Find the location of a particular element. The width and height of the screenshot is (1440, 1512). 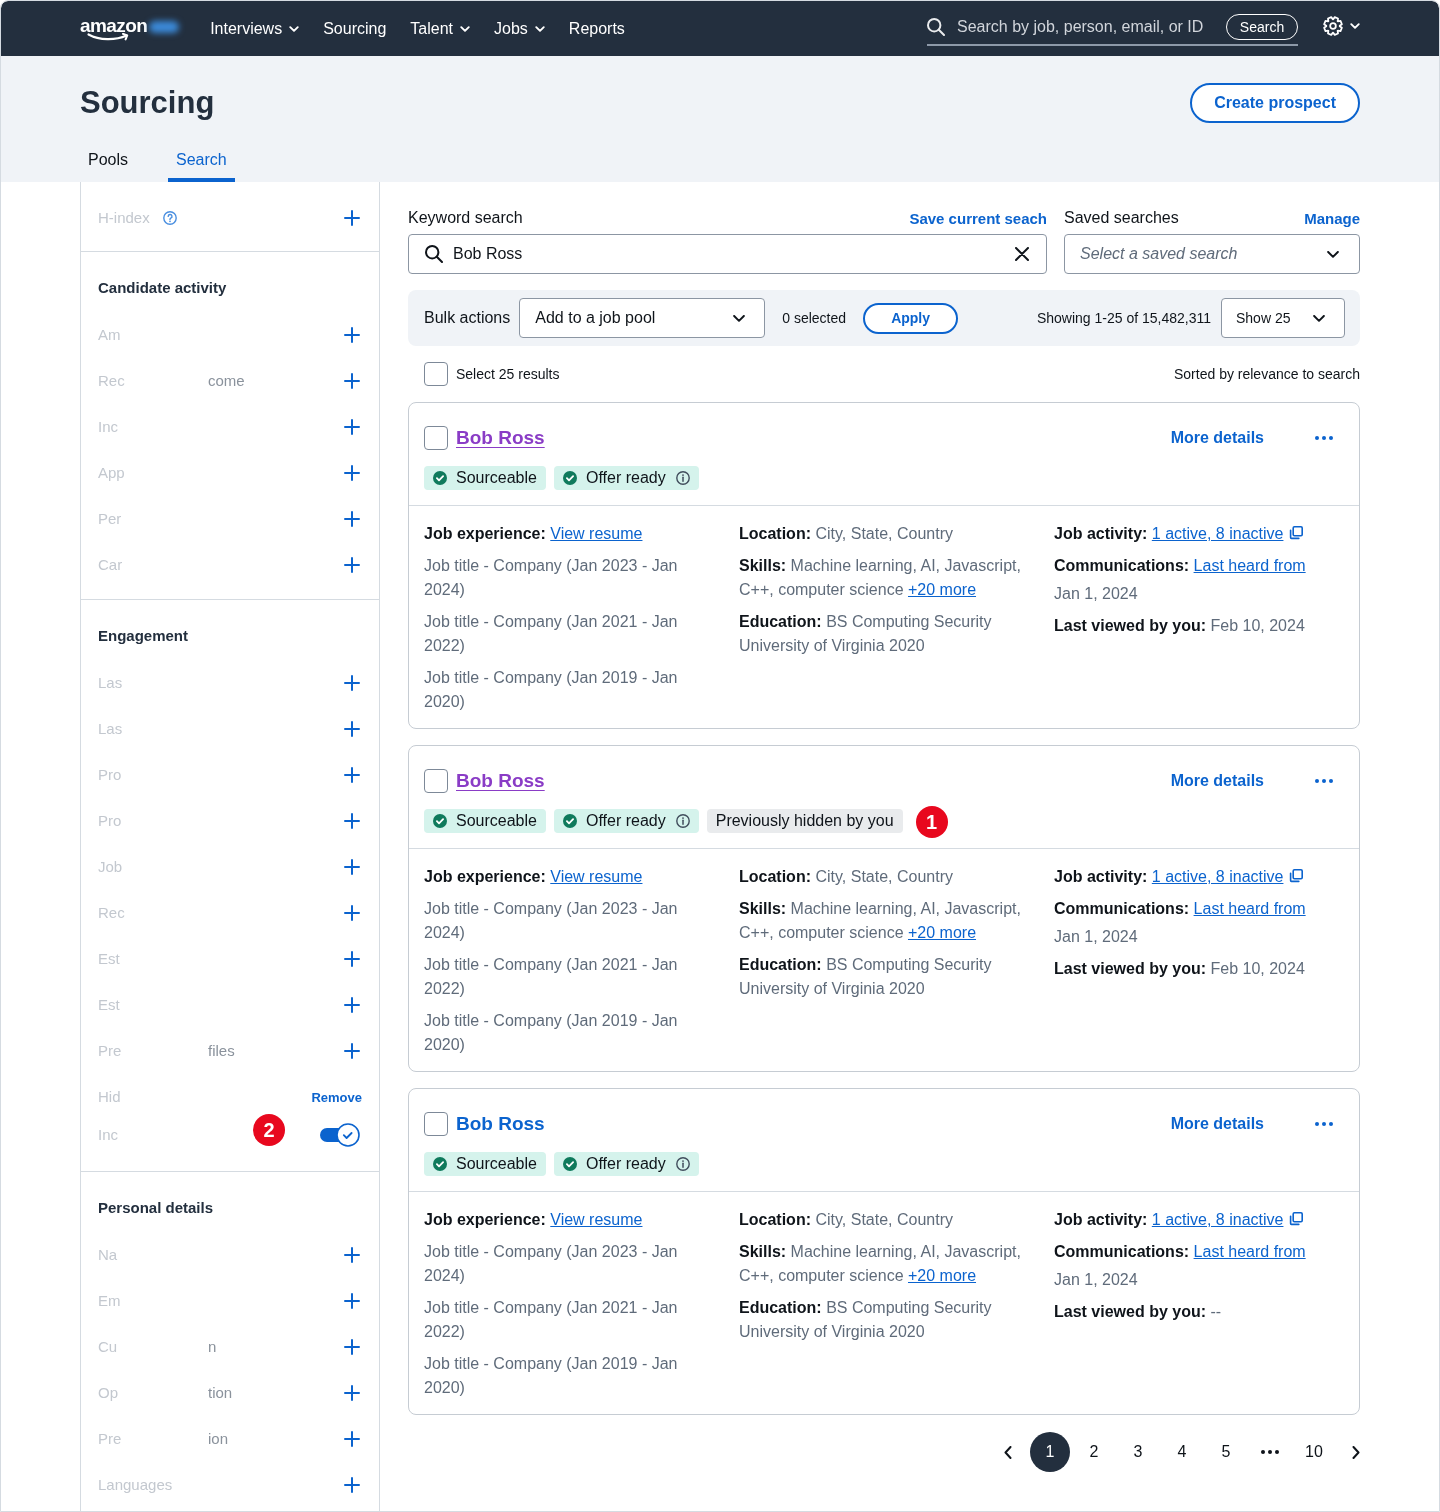

settings-menu-button is located at coordinates (1341, 25).